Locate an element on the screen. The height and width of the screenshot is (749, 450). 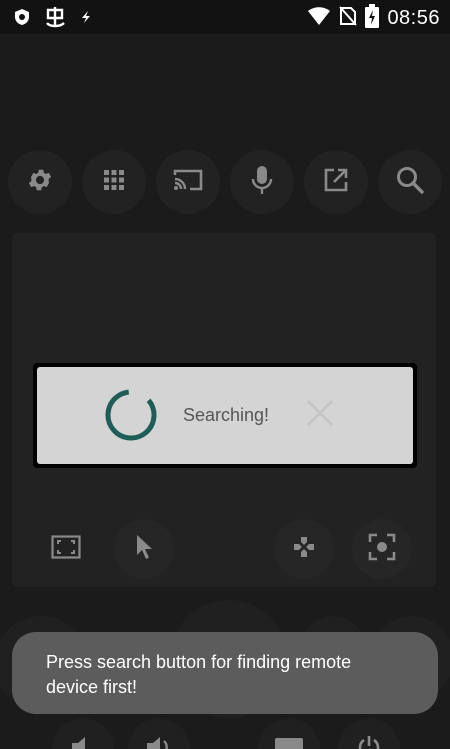
fullscreen-icon is located at coordinates (66, 549).